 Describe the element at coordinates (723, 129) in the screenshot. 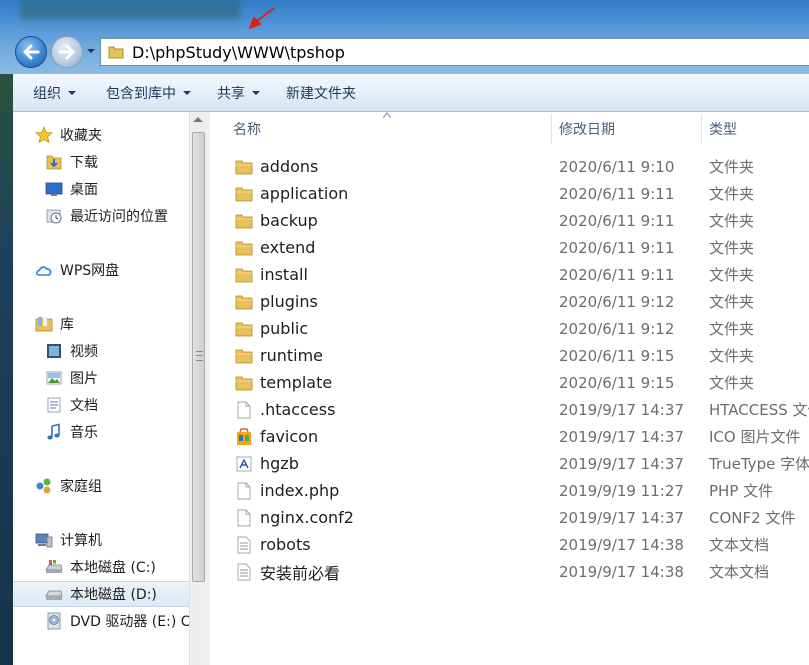

I see `column-header-type: 类型` at that location.